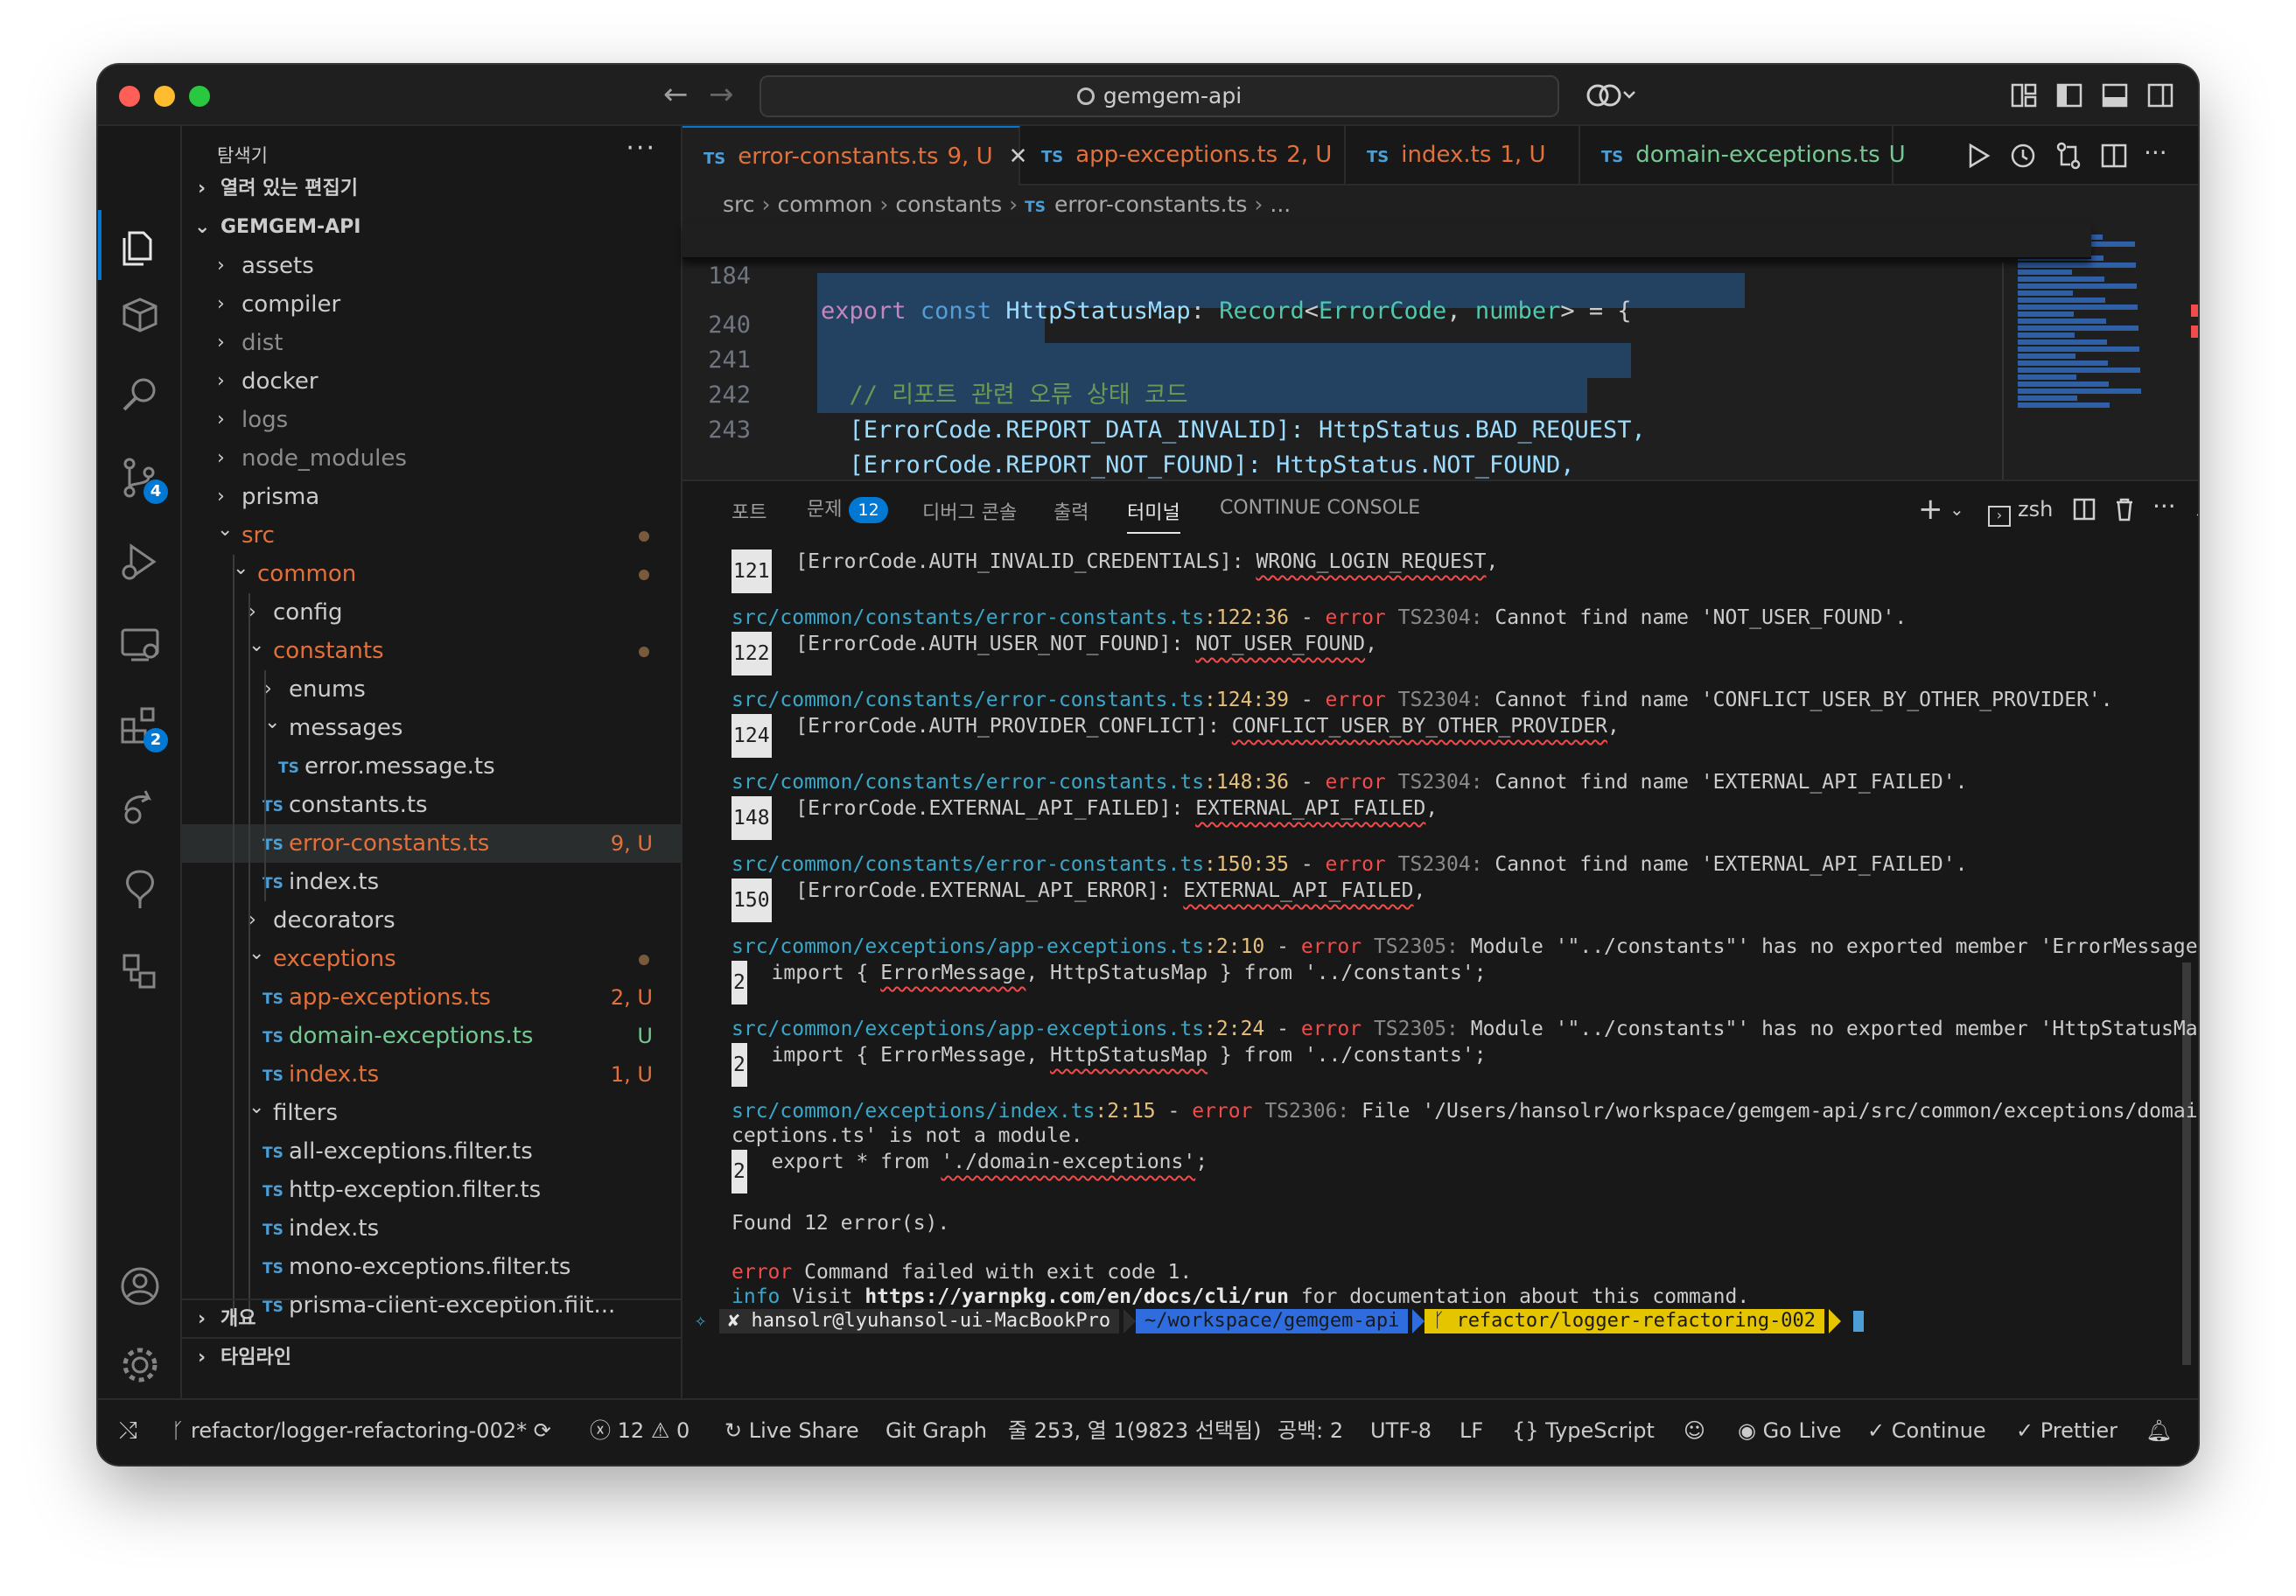  Describe the element at coordinates (1071, 511) in the screenshot. I see `tab-output: 출력` at that location.